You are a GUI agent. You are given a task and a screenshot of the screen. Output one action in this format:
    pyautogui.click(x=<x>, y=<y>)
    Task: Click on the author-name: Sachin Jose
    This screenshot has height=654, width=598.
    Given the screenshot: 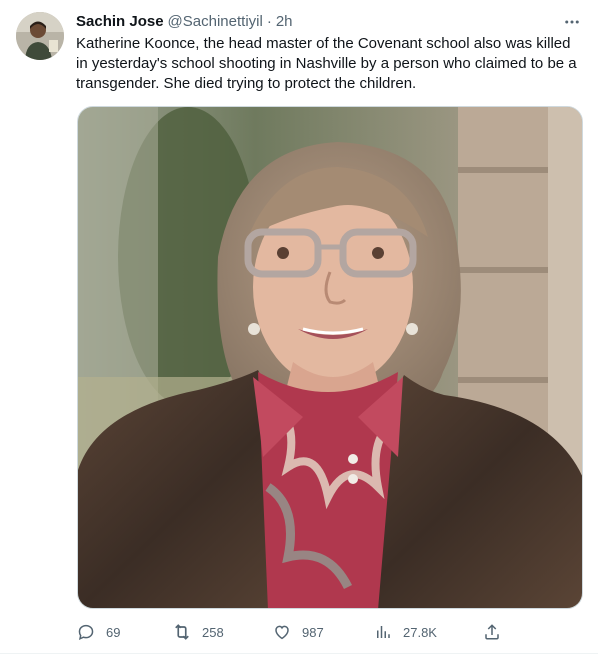 What is the action you would take?
    pyautogui.click(x=120, y=22)
    